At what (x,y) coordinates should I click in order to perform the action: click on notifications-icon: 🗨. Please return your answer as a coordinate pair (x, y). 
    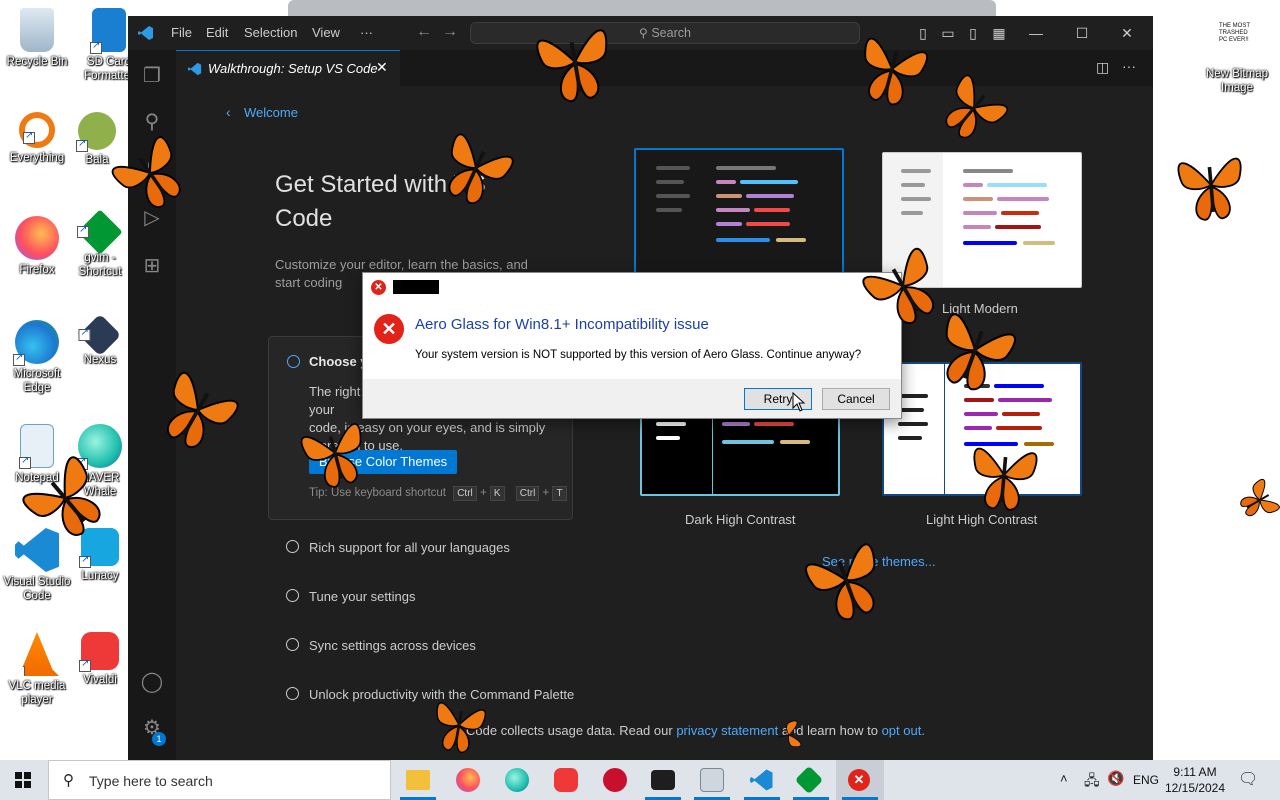
    Looking at the image, I should click on (1248, 779).